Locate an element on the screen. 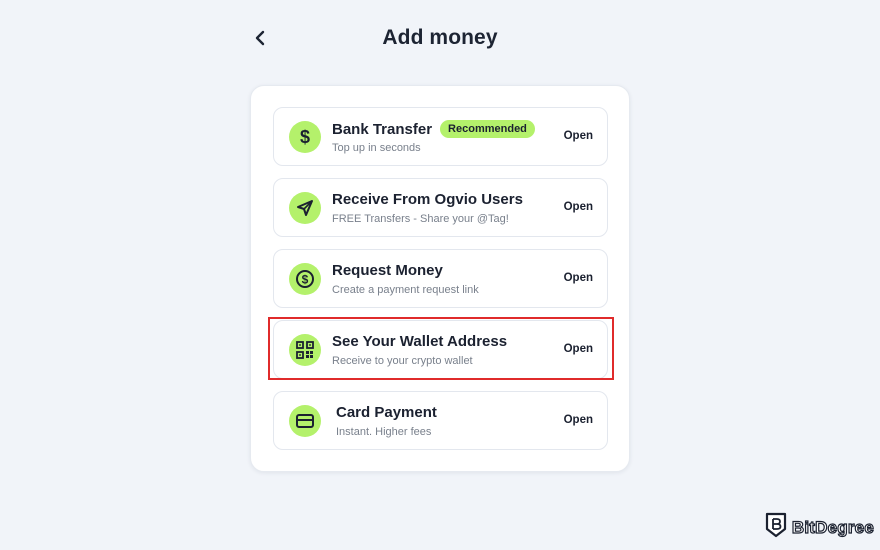 The image size is (880, 550). option-title: Receive From Ogvio Users is located at coordinates (427, 199).